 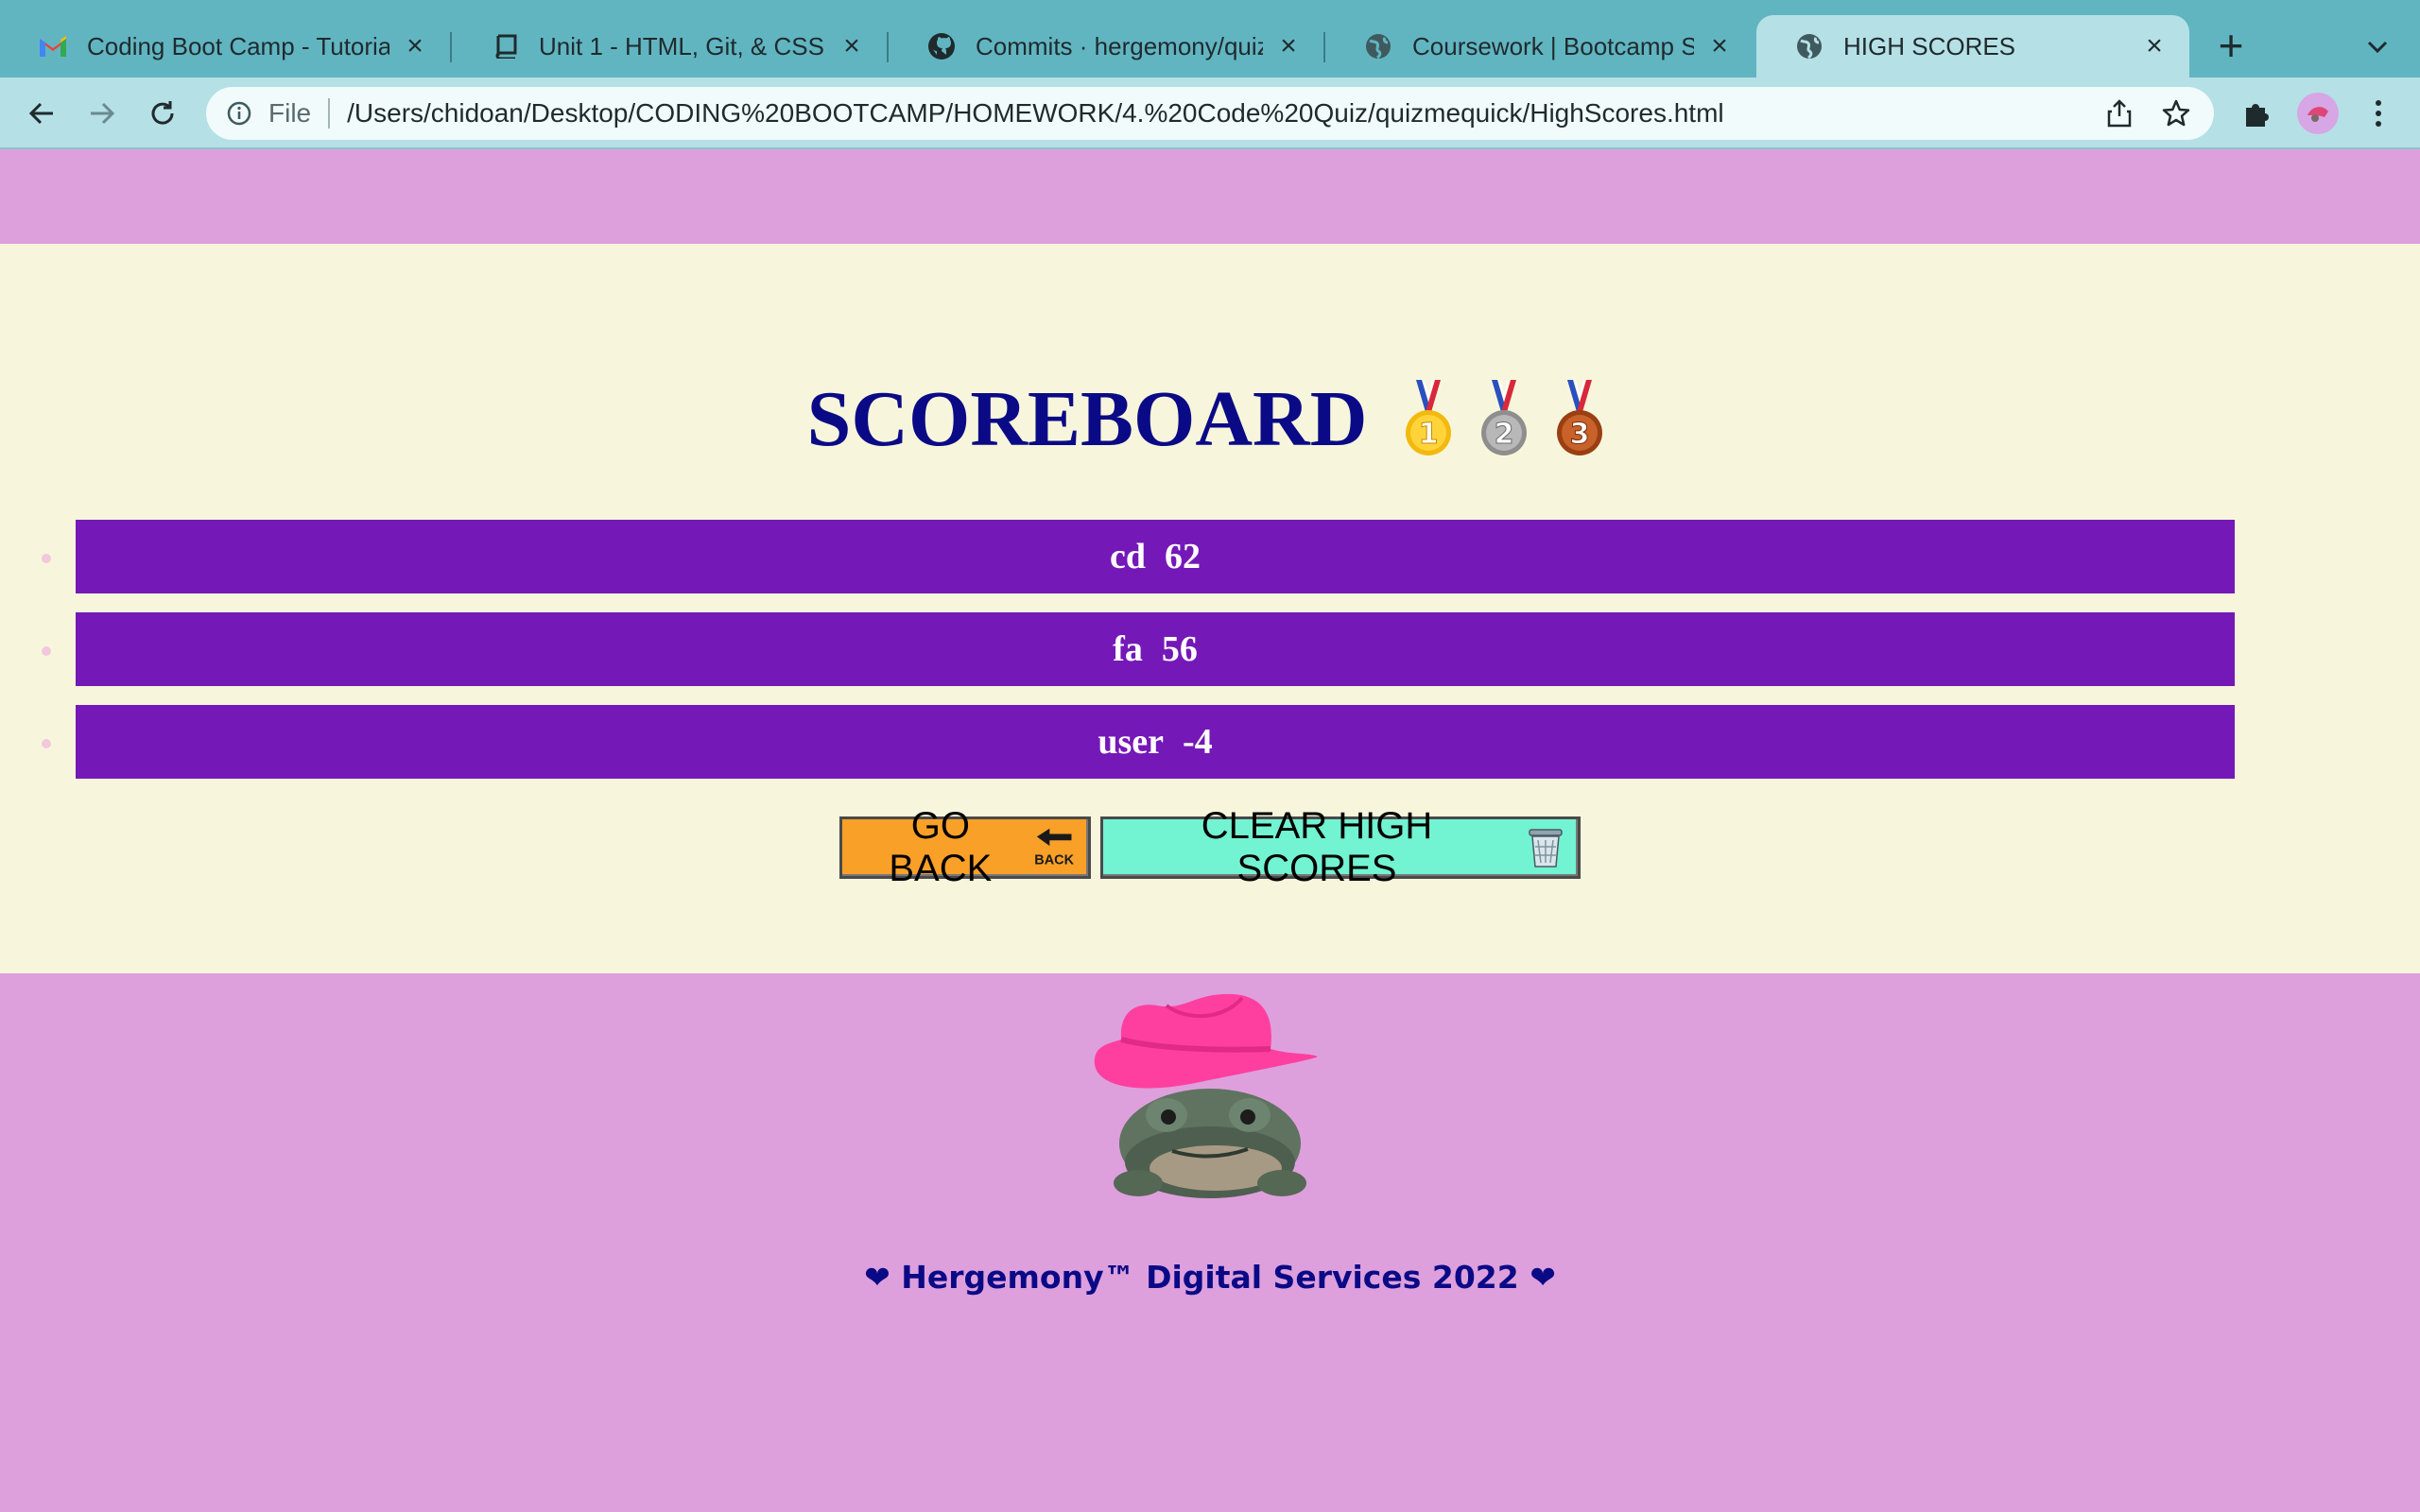 I want to click on page-header-band, so click(x=1210, y=196).